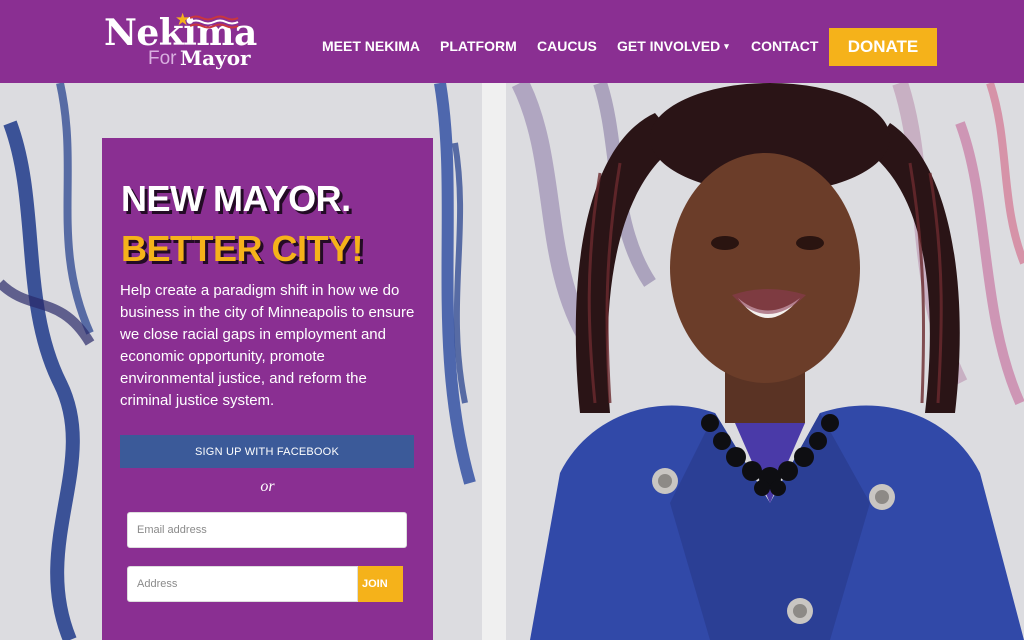 This screenshot has height=640, width=1024. What do you see at coordinates (242, 584) in the screenshot?
I see `address-field` at bounding box center [242, 584].